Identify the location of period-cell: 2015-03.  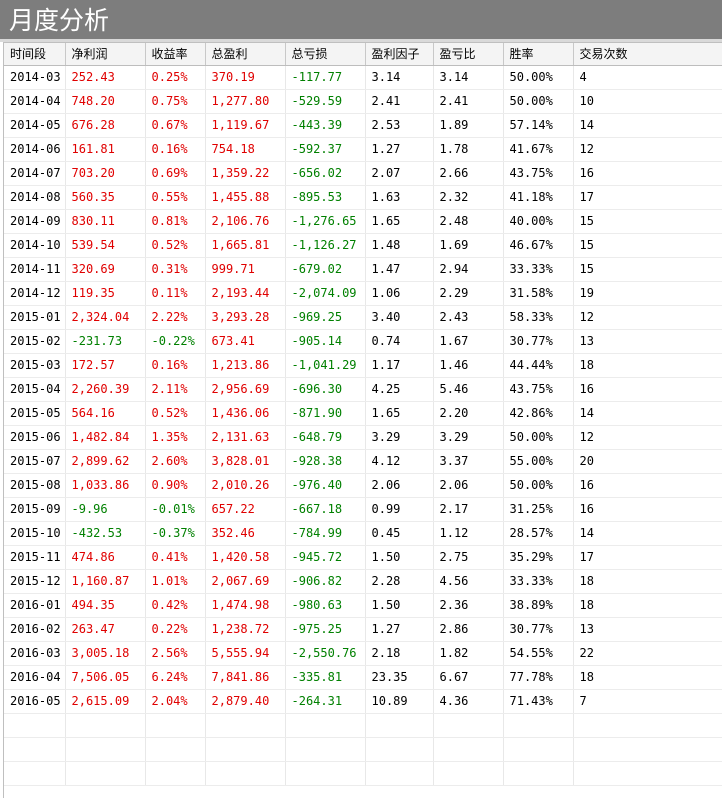
(35, 365).